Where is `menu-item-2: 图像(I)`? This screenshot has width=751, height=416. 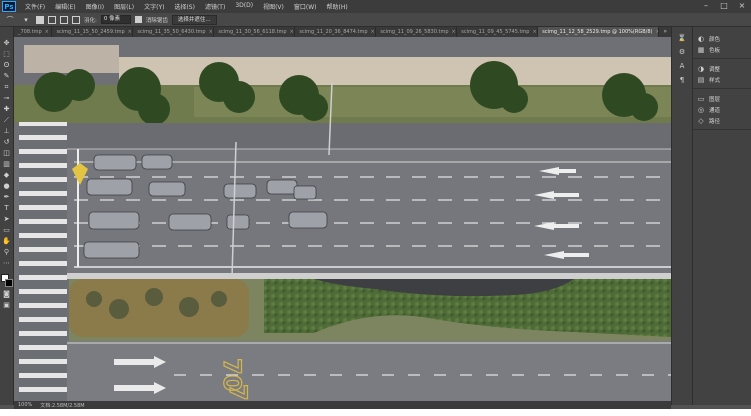
menu-item-2: 图像(I) is located at coordinates (95, 6).